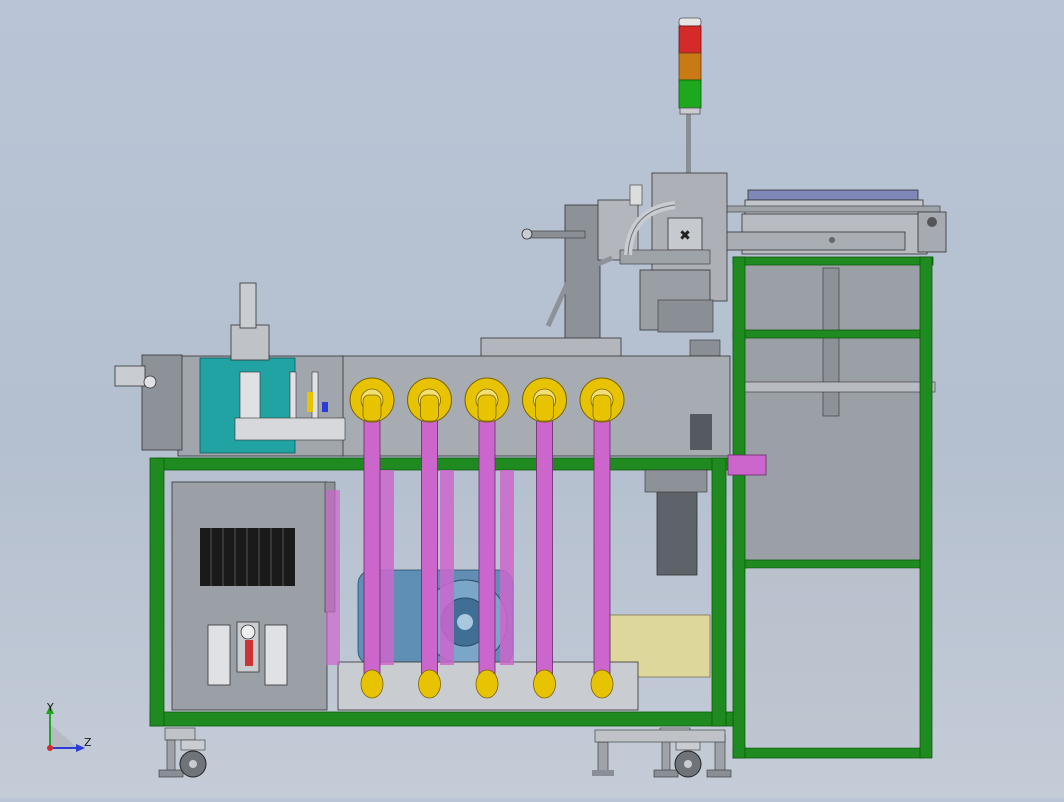 This screenshot has height=802, width=1064. Describe the element at coordinates (834, 507) in the screenshot. I see `right-cabinet` at that location.